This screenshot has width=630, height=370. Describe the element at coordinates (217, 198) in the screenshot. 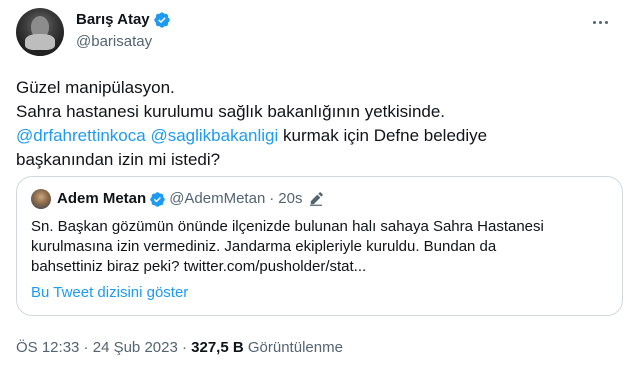

I see `quoted-author-handle: @AdemMetan` at that location.